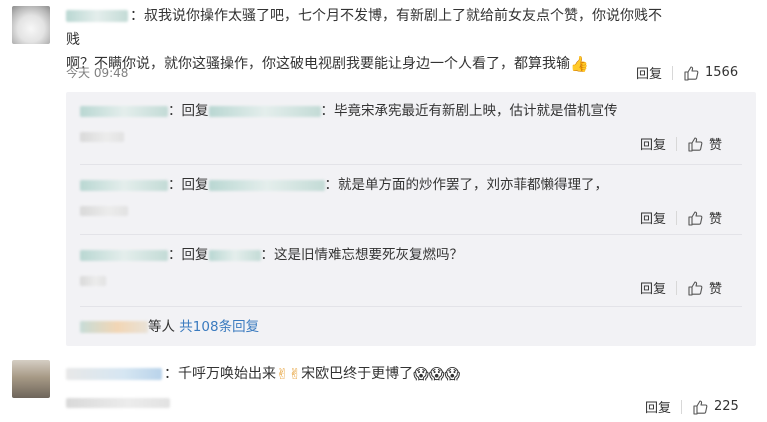 The image size is (767, 422). I want to click on reply-text: ：回复 ：这是旧情难忘想要死灰复燃吗？, so click(271, 255).